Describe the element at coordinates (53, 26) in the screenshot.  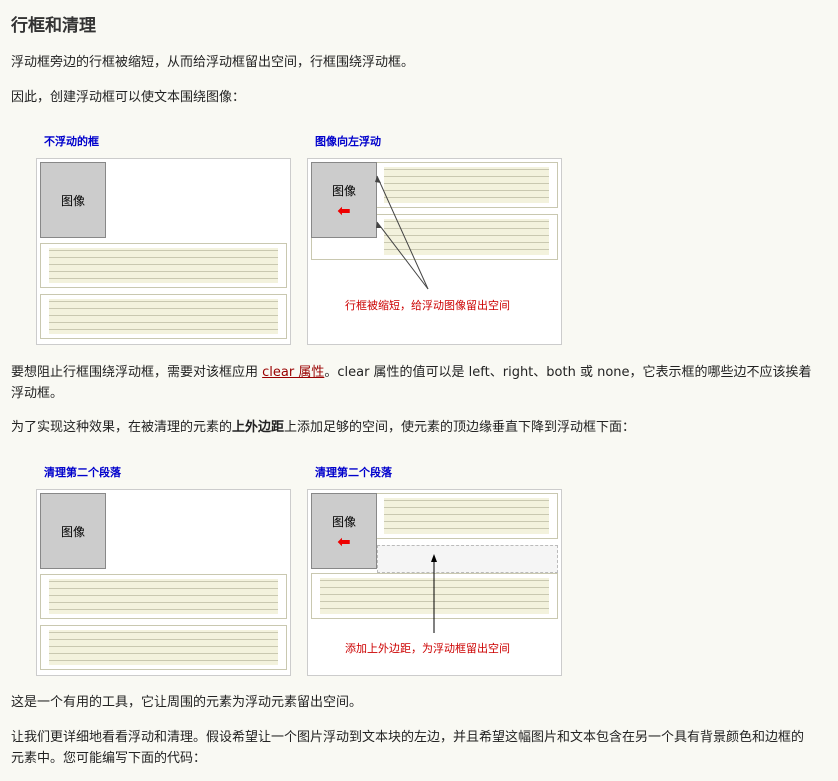
I see `section-heading: 行框和清理` at that location.